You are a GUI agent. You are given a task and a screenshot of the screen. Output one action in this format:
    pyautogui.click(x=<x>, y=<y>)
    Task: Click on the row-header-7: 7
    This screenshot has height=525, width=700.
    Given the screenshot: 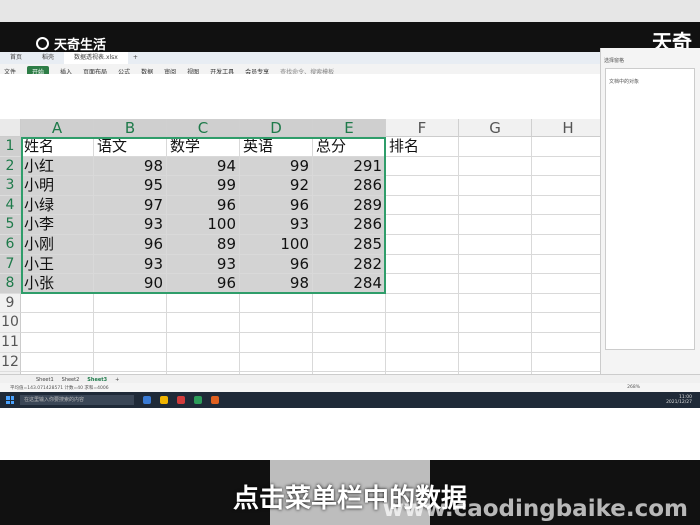 What is the action you would take?
    pyautogui.click(x=10, y=264)
    